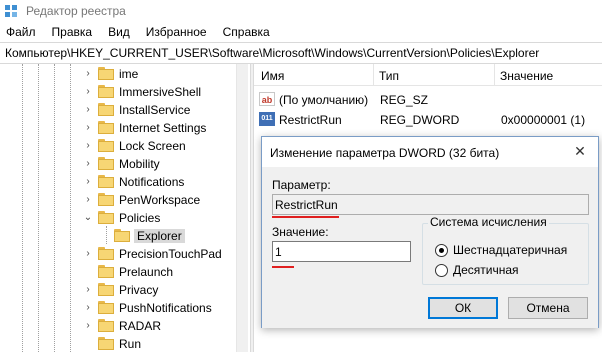 This screenshot has width=602, height=352. I want to click on tree-item-label: Run, so click(130, 344).